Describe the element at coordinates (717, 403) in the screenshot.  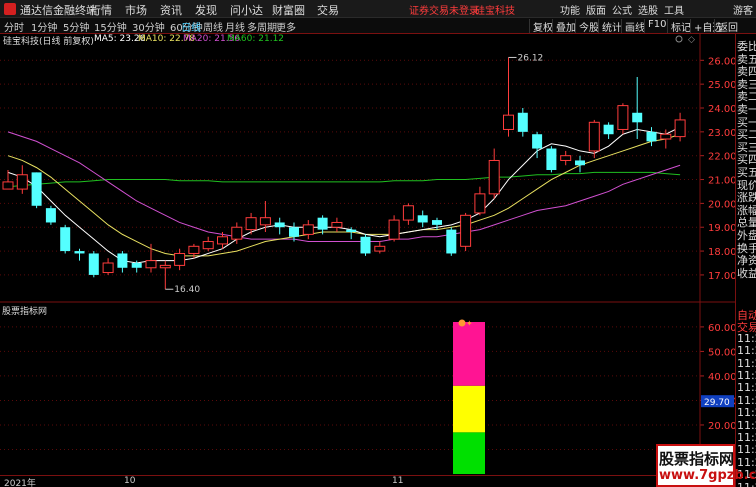
I see `sub-marker-value: 29.70` at that location.